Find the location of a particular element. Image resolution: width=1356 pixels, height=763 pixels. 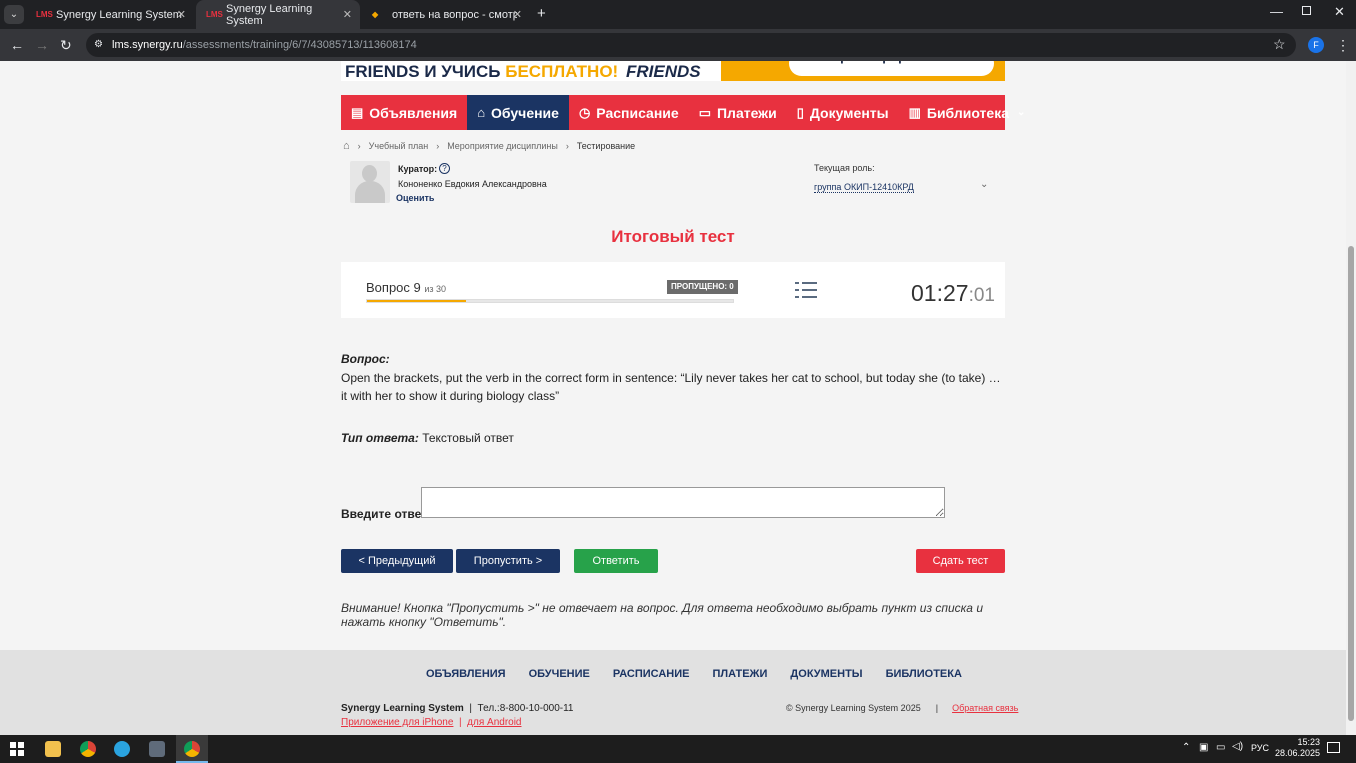

windows-start-icon is located at coordinates (17, 749).